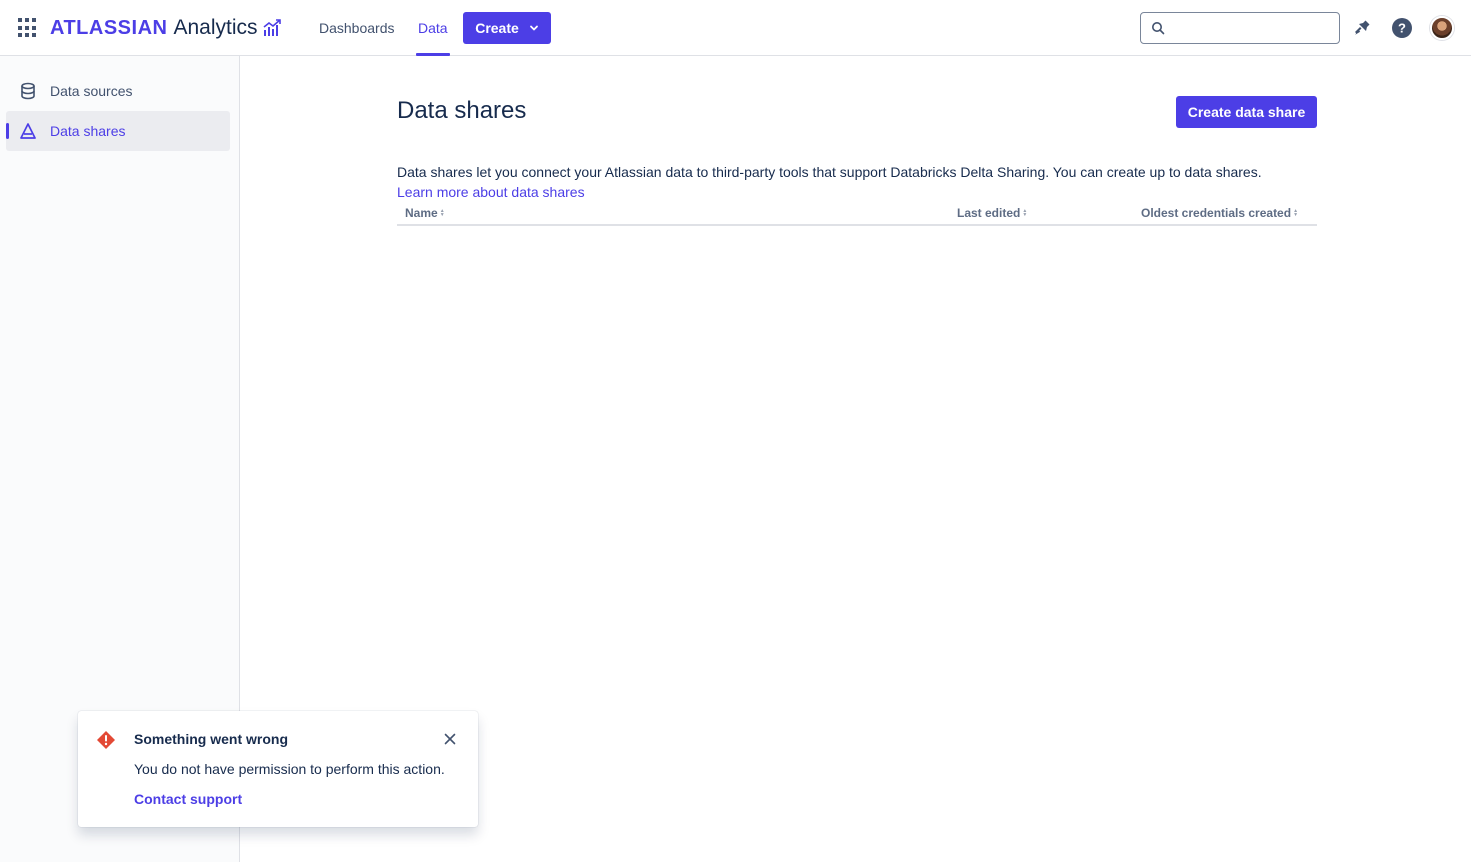  What do you see at coordinates (1158, 28) in the screenshot?
I see `search-icon` at bounding box center [1158, 28].